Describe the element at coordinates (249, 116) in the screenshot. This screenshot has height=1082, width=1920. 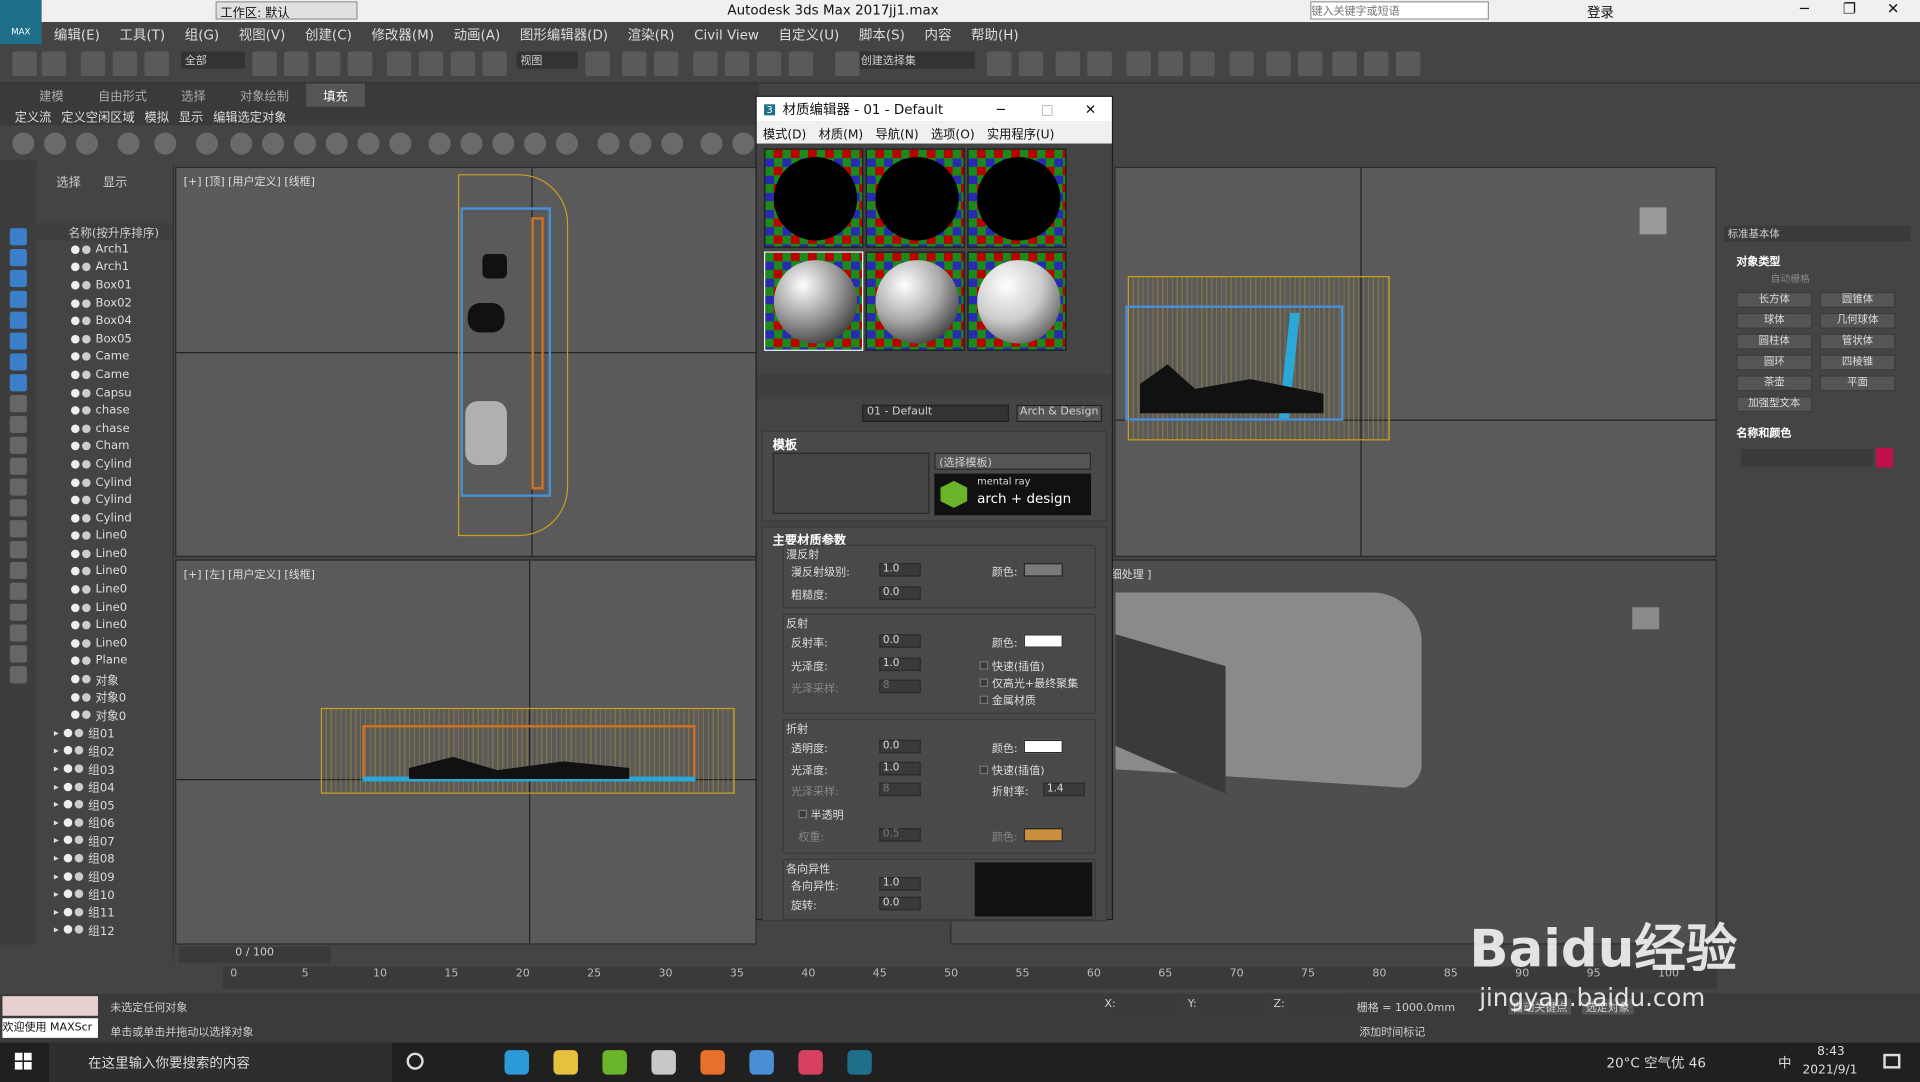
I see `ribbon-subtab: 编辑选定对象` at that location.